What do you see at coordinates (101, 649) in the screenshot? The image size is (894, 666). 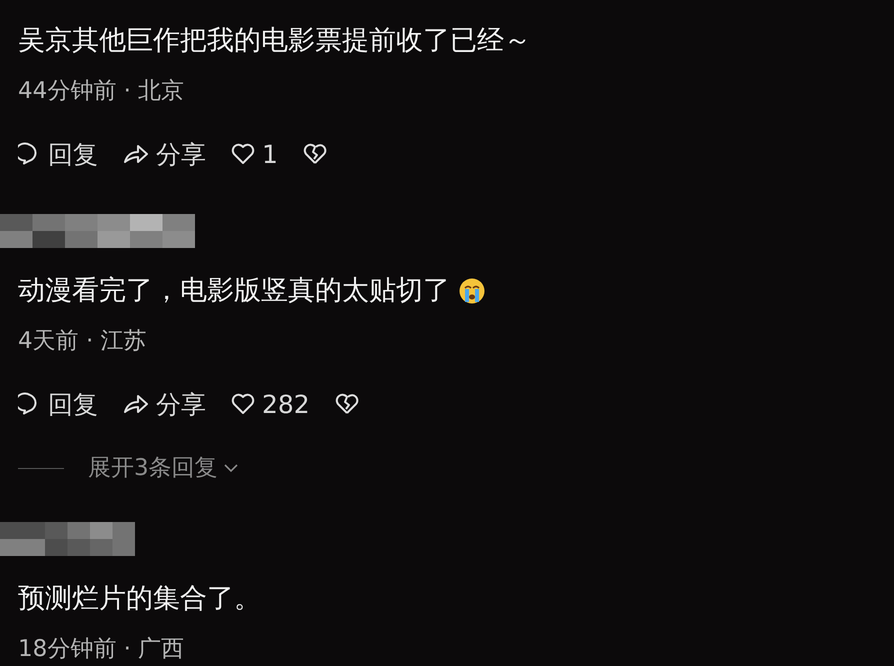 I see `comment-meta: 18分钟前 · 广西` at bounding box center [101, 649].